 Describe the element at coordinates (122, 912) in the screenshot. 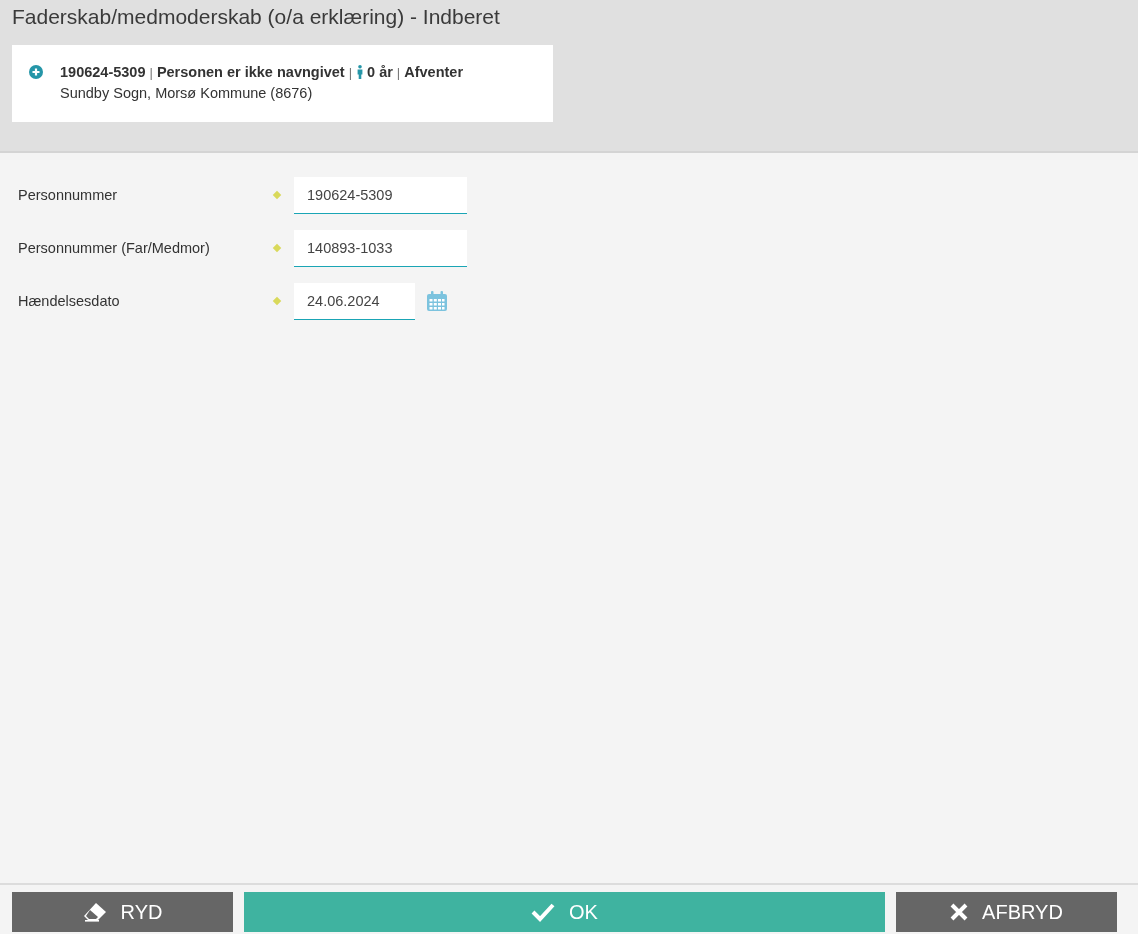

I see `clear-button: RYD` at that location.